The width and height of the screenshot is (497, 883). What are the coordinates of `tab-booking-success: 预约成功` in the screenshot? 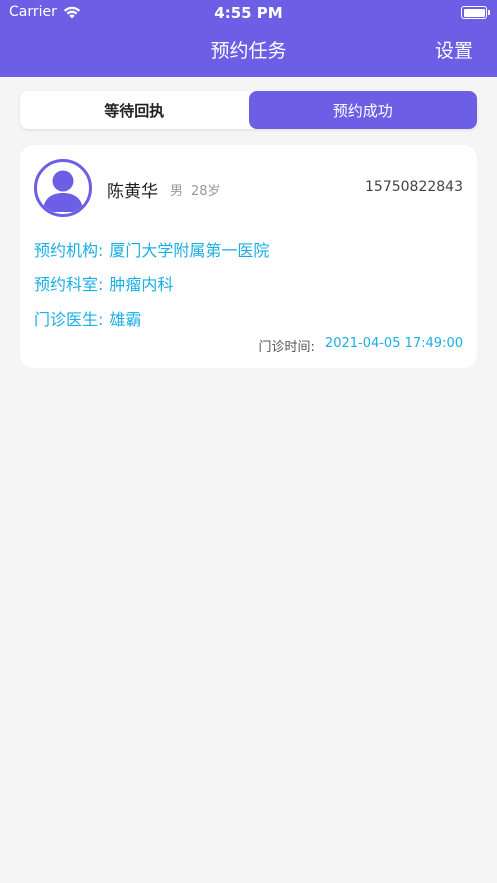 It's located at (362, 110).